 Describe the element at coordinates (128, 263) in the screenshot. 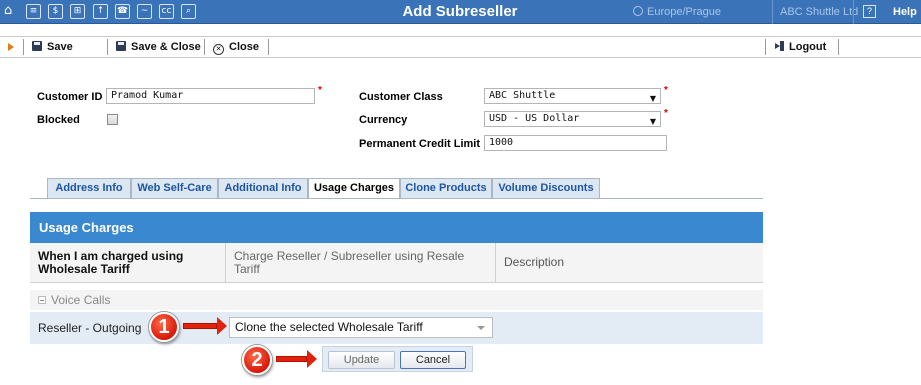

I see `column-header-wholesale: When I am charged using Wholesale Tariff` at that location.